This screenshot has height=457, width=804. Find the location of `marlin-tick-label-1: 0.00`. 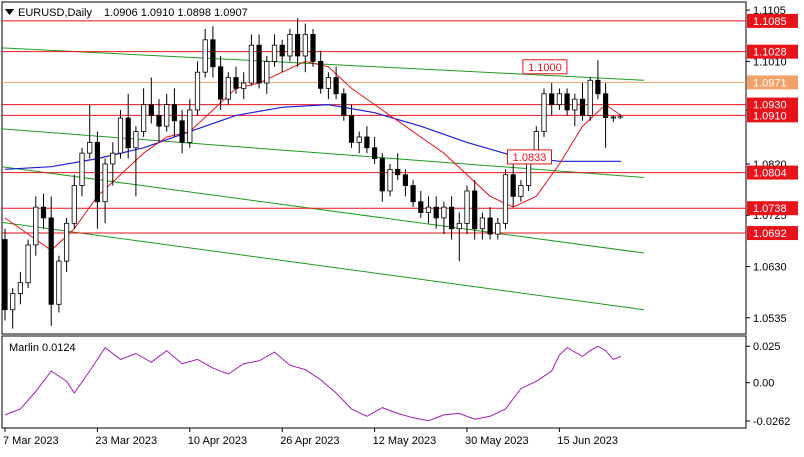

marlin-tick-label-1: 0.00 is located at coordinates (763, 384).